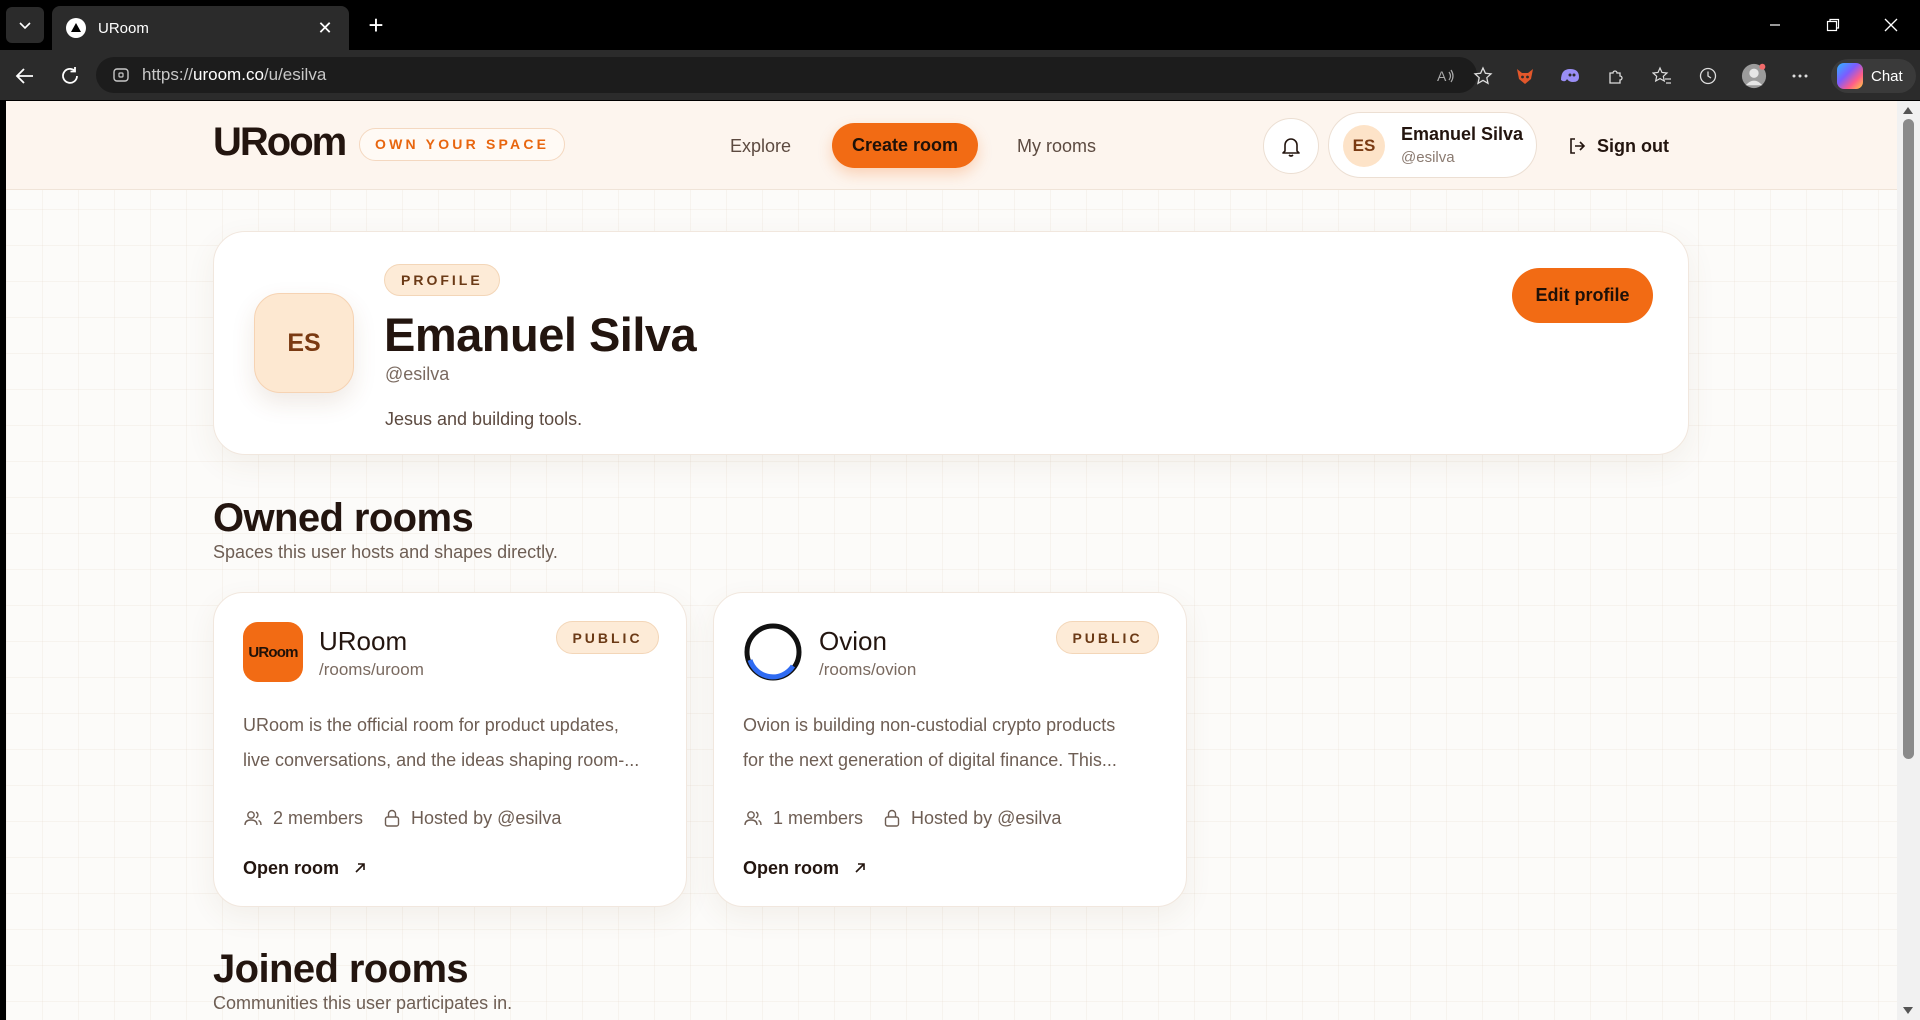  I want to click on restore-window-icon, so click(1833, 25).